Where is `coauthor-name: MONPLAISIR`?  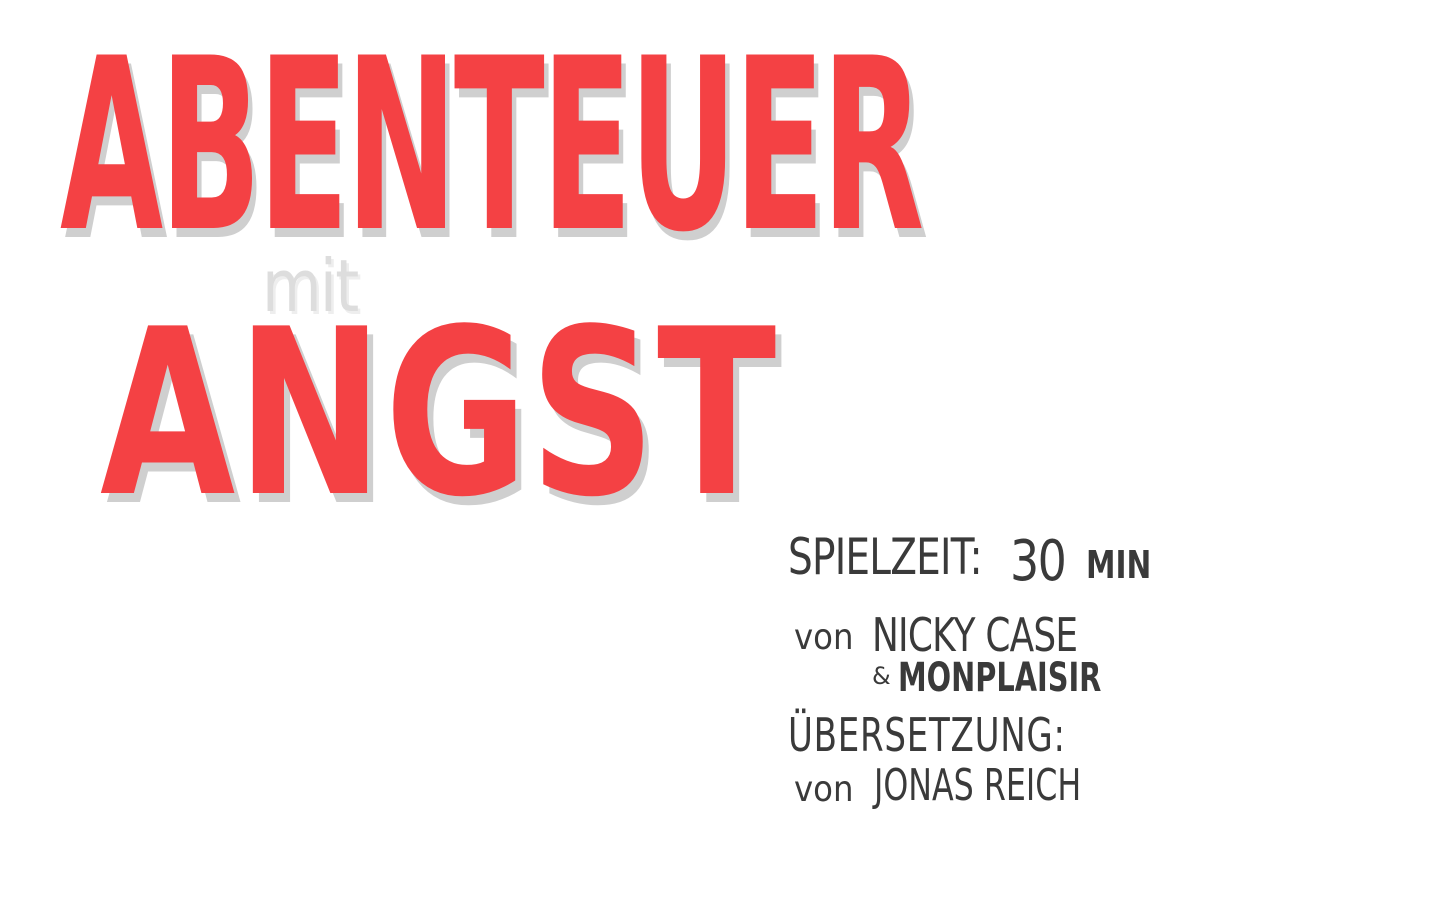
coauthor-name: MONPLAISIR is located at coordinates (1000, 678).